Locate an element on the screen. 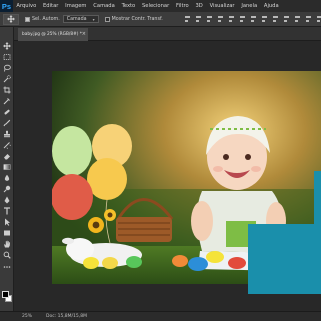 This screenshot has height=321, width=321. brush-icon is located at coordinates (7, 123).